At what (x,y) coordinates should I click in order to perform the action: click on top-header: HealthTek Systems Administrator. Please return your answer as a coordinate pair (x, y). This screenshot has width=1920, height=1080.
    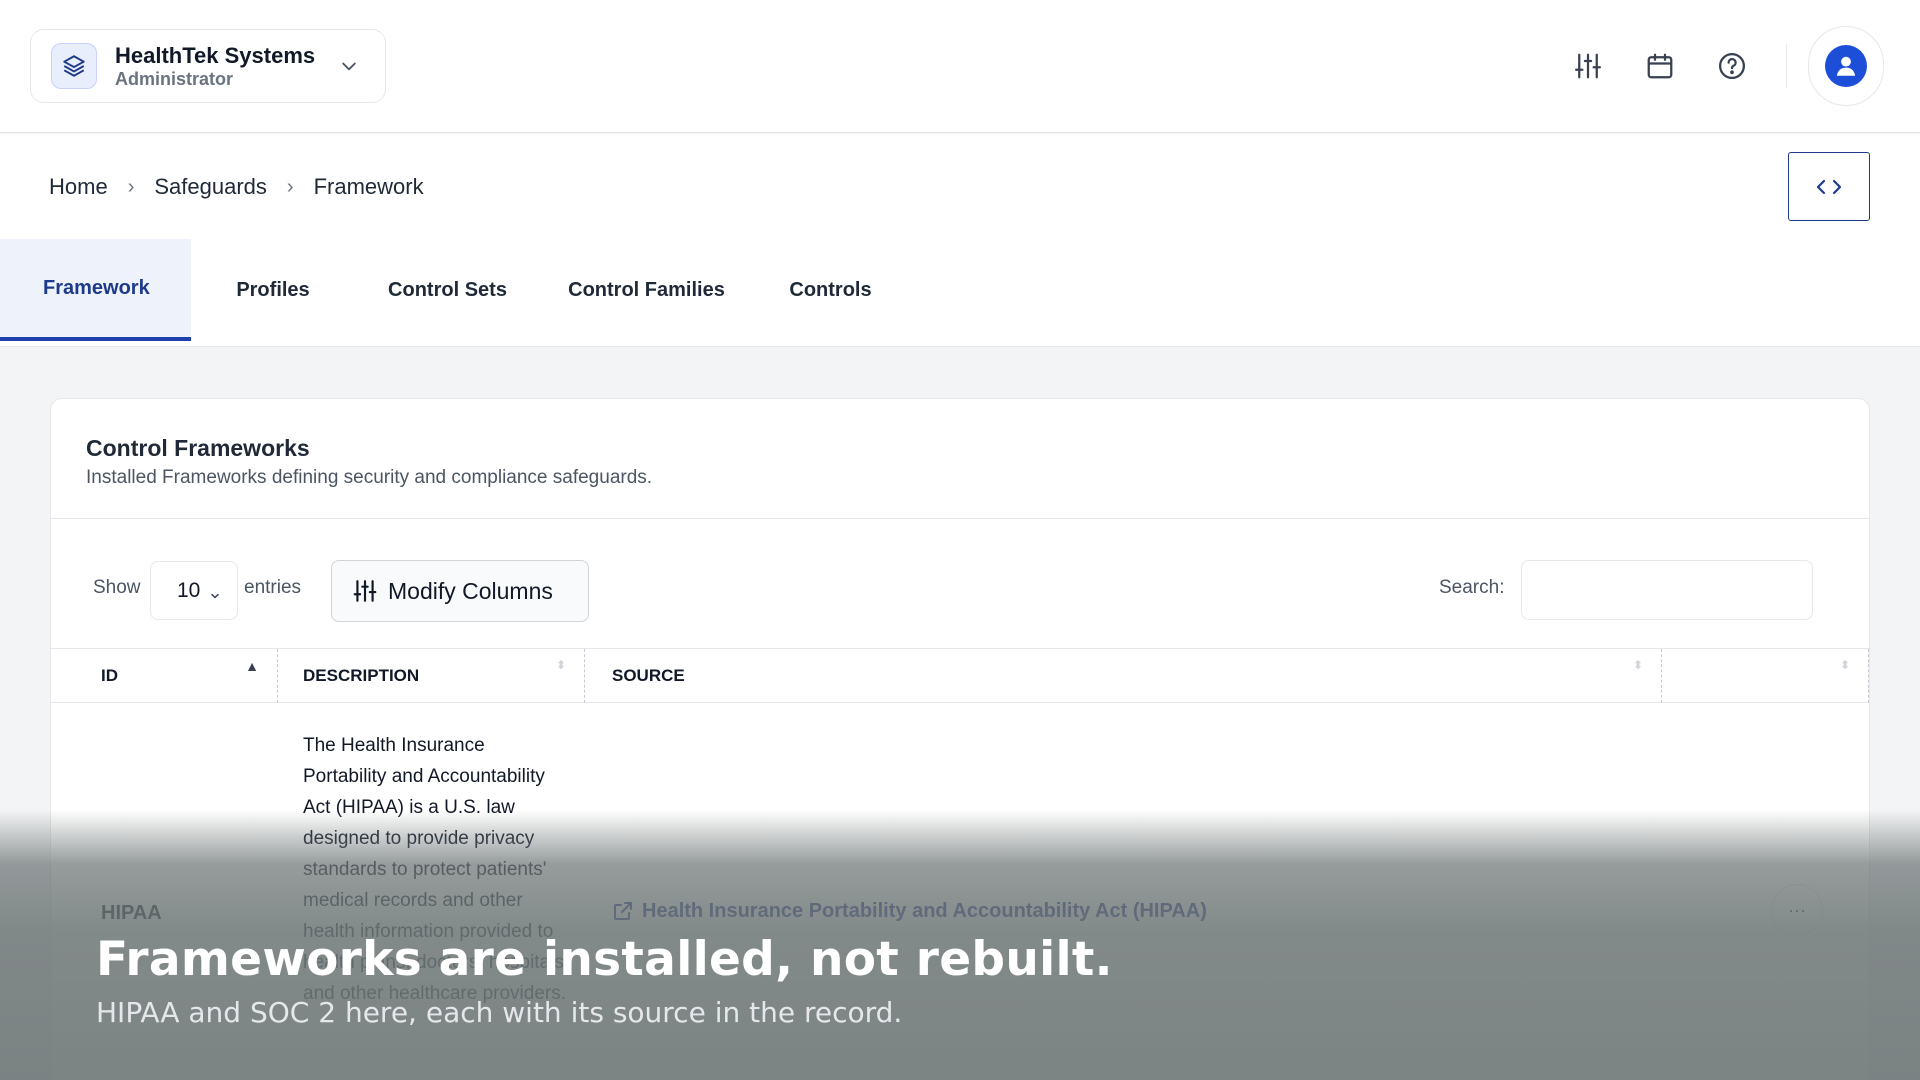
    Looking at the image, I should click on (960, 66).